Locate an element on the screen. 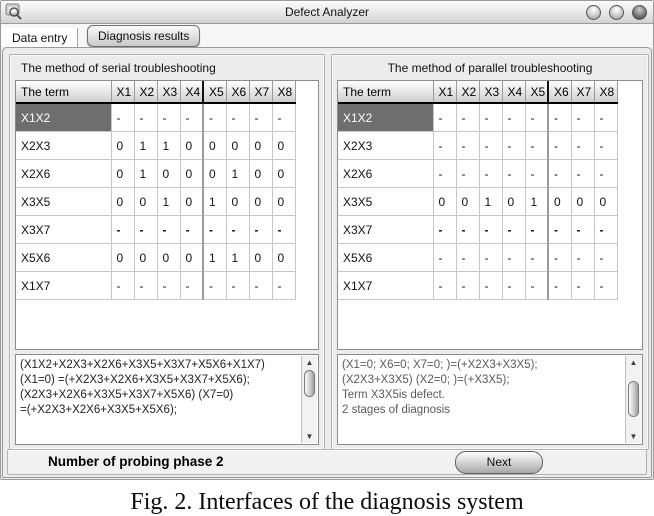 The height and width of the screenshot is (516, 654). tab-data-entry: Data entry is located at coordinates (40, 37).